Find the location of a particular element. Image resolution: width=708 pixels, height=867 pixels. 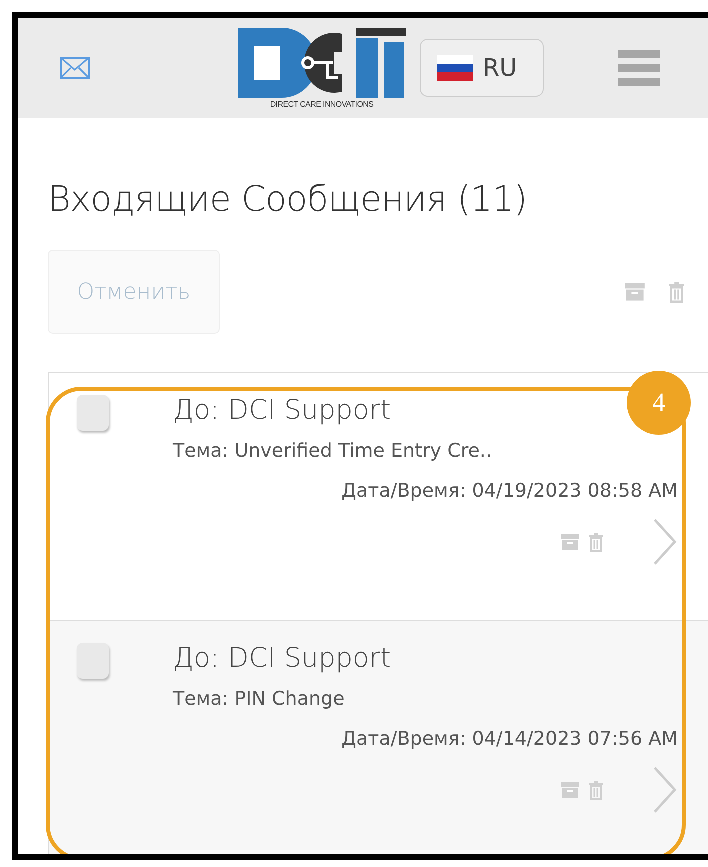

message-subject: Тема: PIN Change is located at coordinates (259, 699).